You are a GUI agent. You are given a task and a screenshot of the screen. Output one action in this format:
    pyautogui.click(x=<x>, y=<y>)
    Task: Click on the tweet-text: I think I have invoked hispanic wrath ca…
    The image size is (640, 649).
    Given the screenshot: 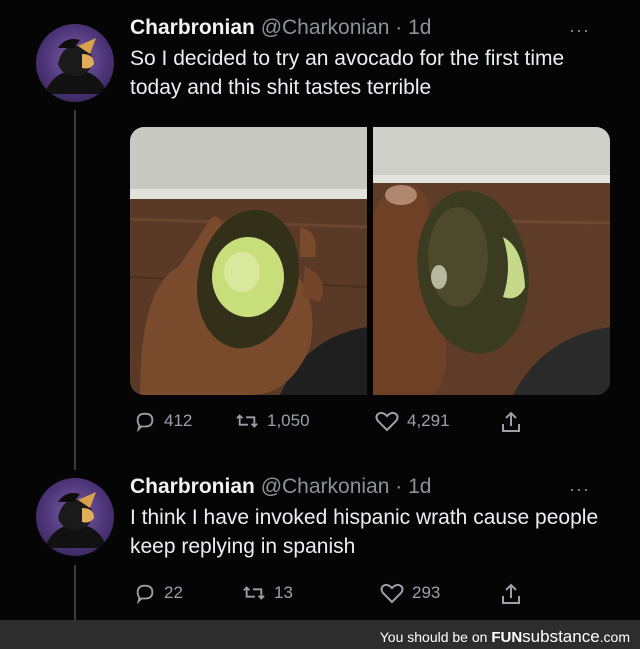 What is the action you would take?
    pyautogui.click(x=364, y=532)
    